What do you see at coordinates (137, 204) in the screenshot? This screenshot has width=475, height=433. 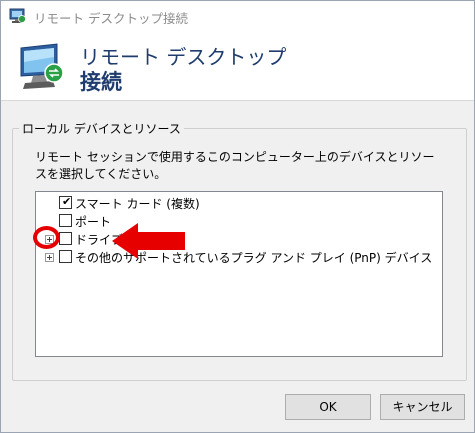 I see `tree-item-label: スマート カード (複数)` at bounding box center [137, 204].